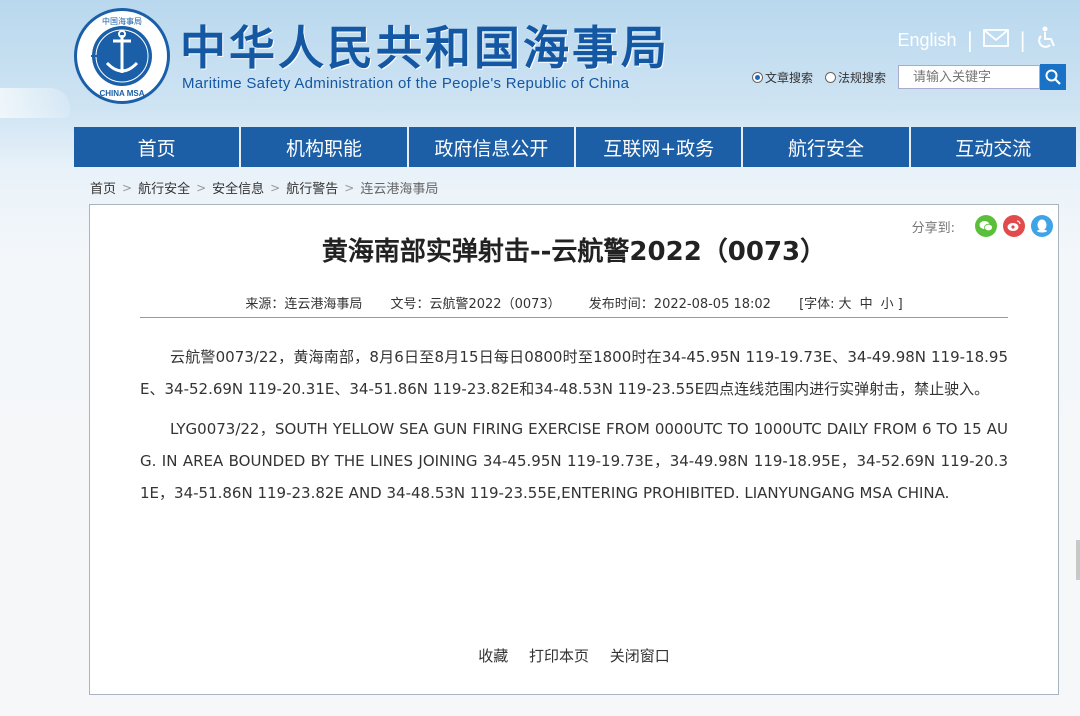 The width and height of the screenshot is (1080, 716). I want to click on article-doc-number: 文号：云航警2022（0073）, so click(475, 304).